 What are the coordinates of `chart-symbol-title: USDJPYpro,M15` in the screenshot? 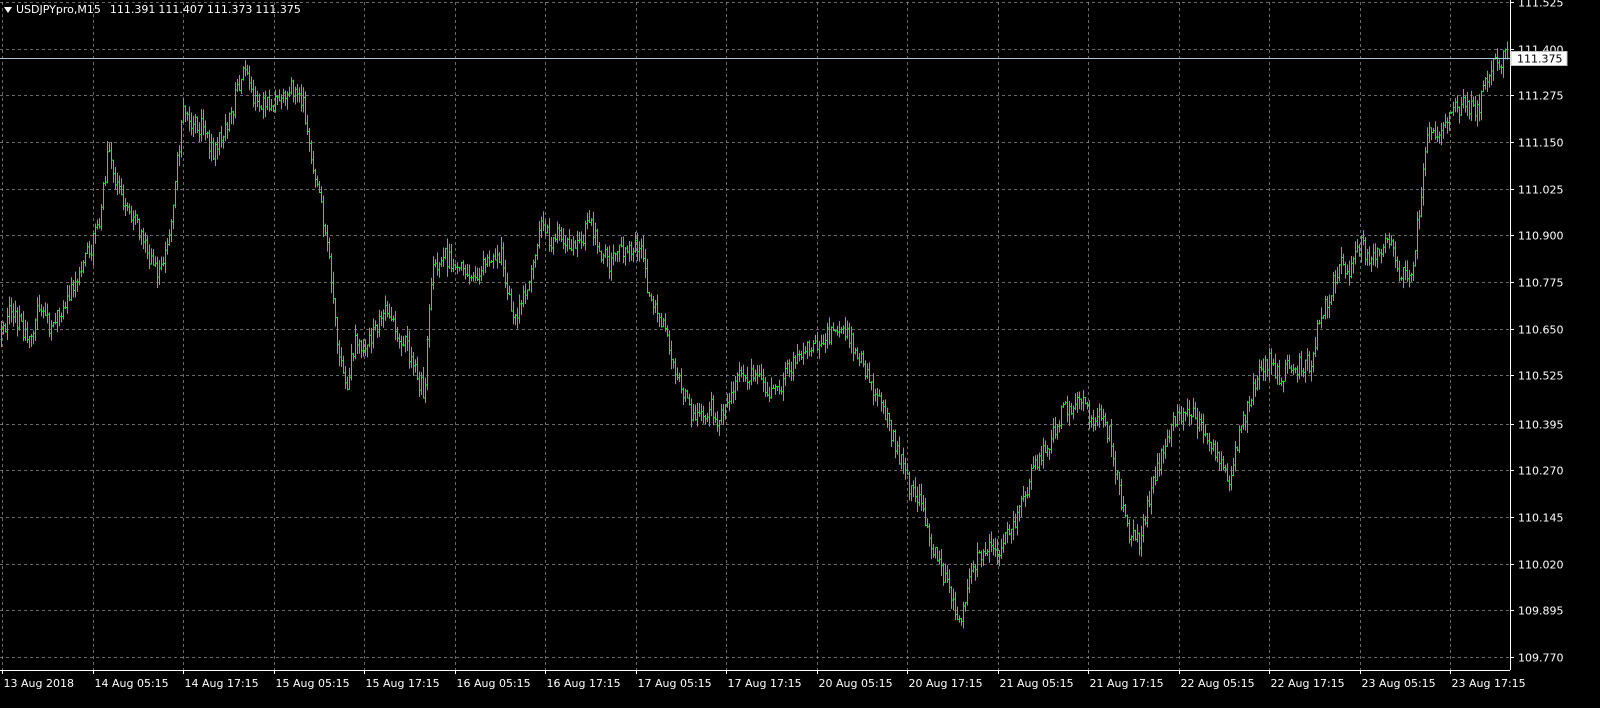 It's located at (58, 9).